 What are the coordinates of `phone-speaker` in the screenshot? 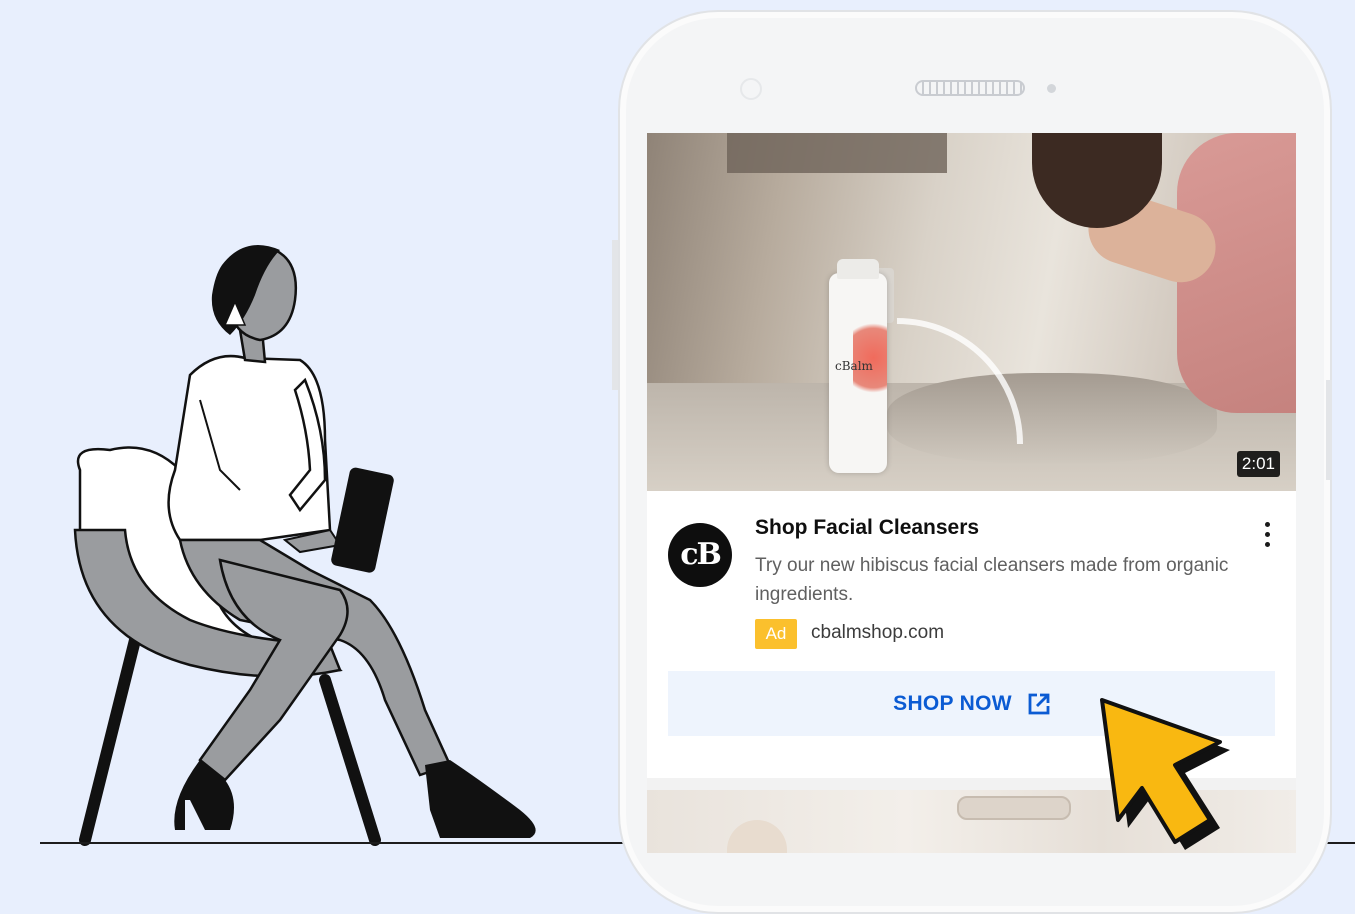 It's located at (970, 88).